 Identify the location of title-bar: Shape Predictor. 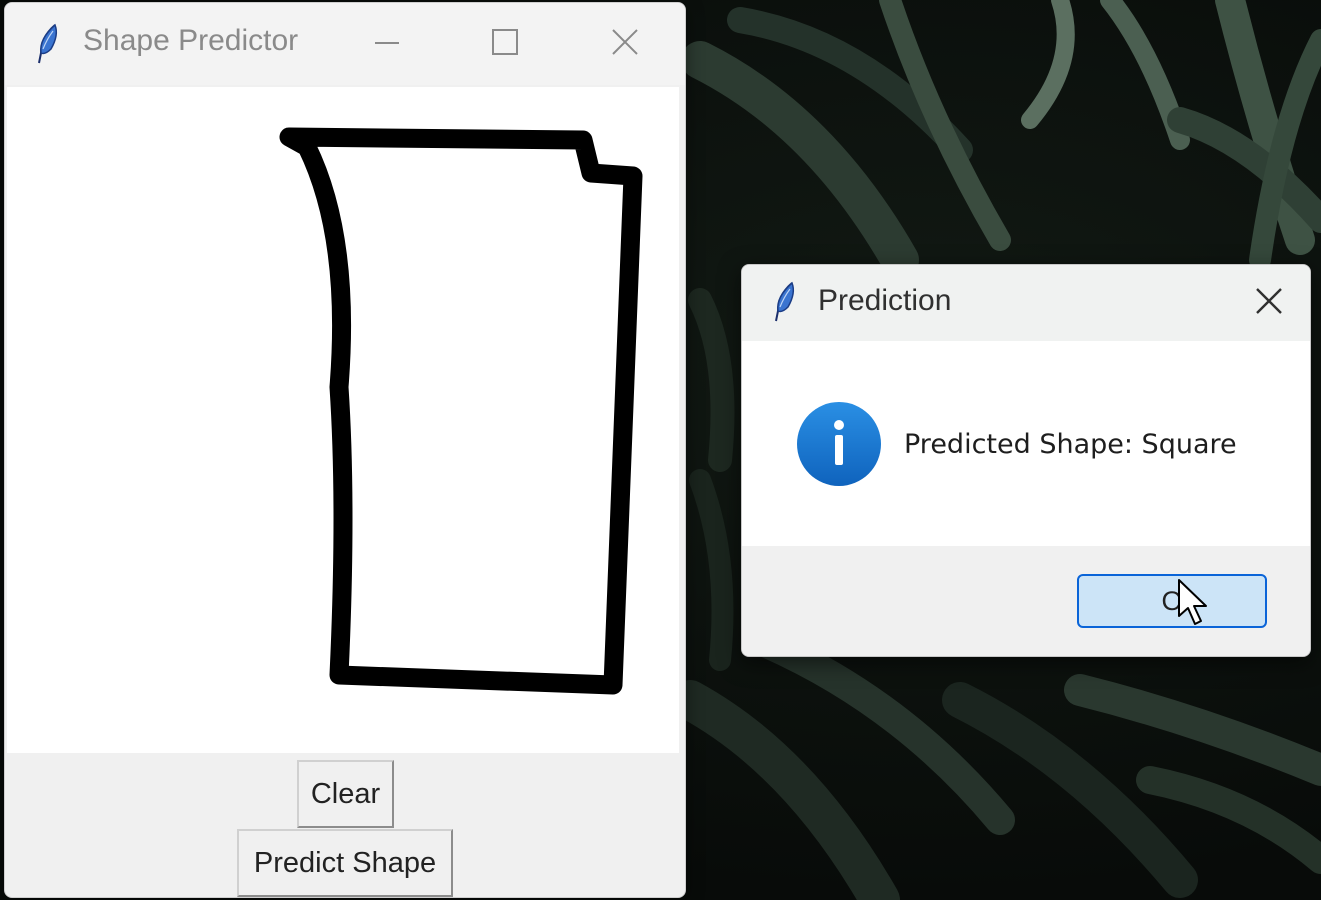
(345, 44).